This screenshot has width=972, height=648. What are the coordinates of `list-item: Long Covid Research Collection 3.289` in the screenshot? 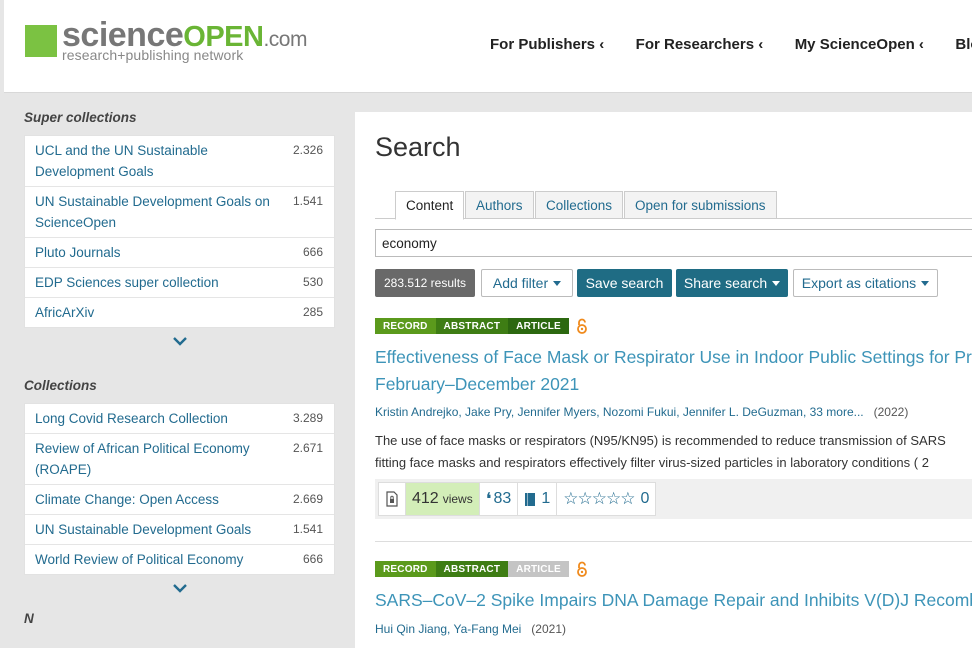 It's located at (179, 419).